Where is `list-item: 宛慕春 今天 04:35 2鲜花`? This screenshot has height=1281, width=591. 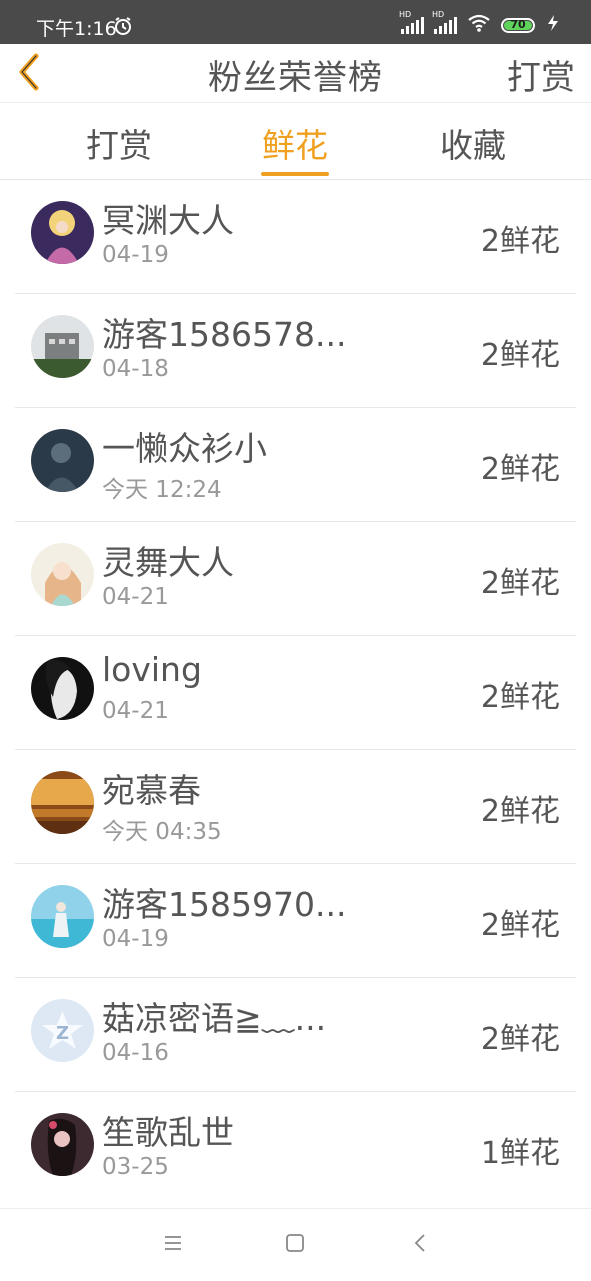
list-item: 宛慕春 今天 04:35 2鲜花 is located at coordinates (295, 807).